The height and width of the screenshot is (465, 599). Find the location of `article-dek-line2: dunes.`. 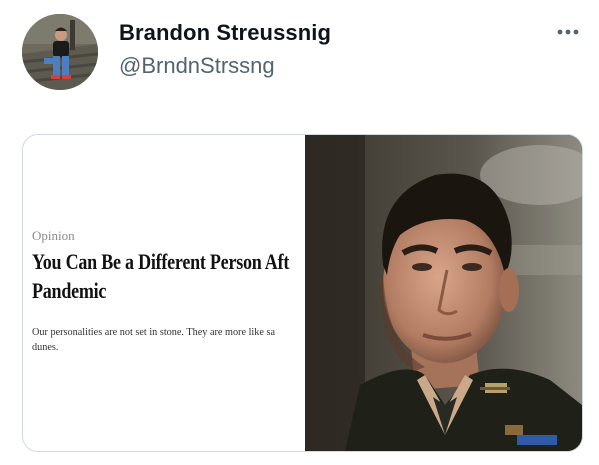

article-dek-line2: dunes. is located at coordinates (45, 347).